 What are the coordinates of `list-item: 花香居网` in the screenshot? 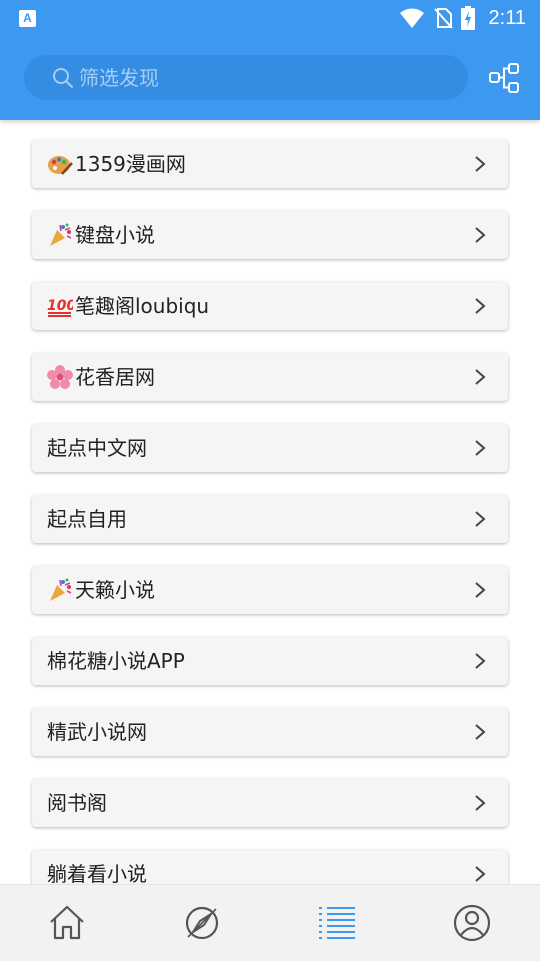 It's located at (270, 377).